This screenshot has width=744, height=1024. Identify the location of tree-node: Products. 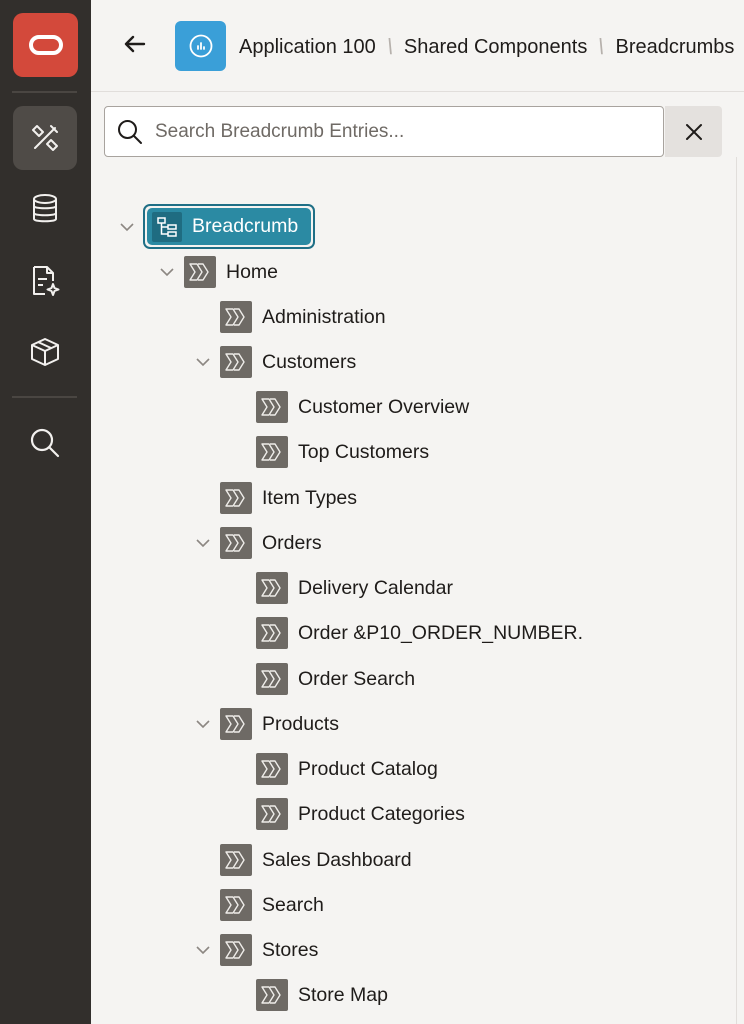
(279, 724).